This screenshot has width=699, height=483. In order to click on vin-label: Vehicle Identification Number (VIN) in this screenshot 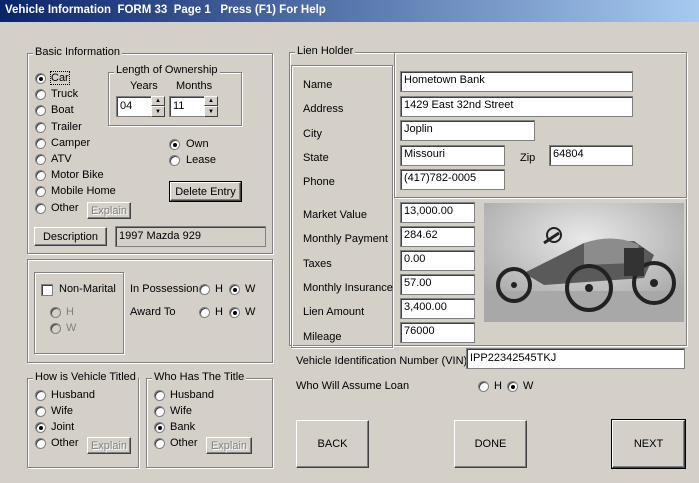, I will do `click(382, 361)`.